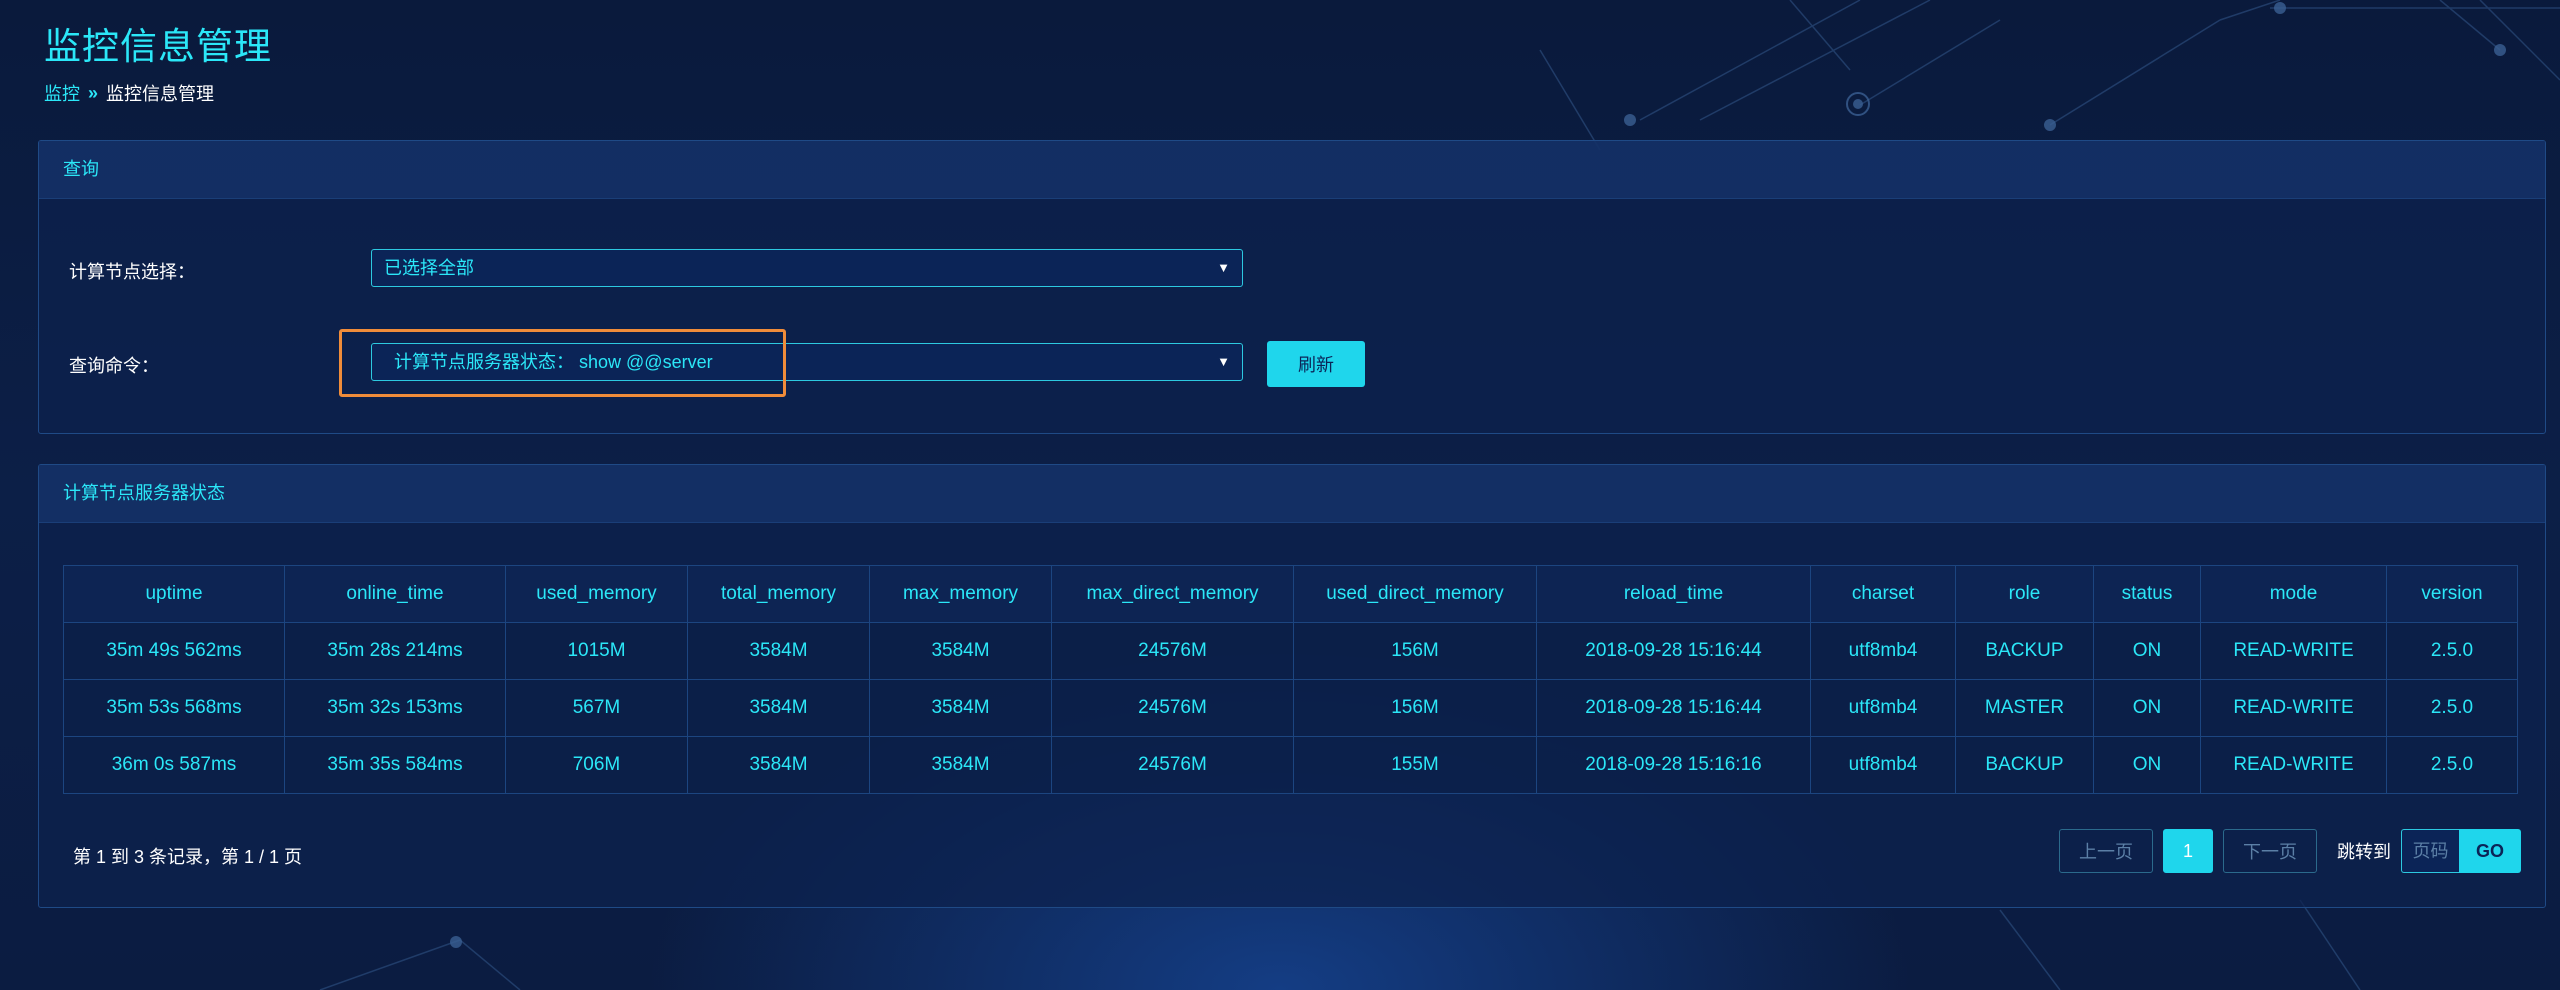 This screenshot has width=2560, height=990. What do you see at coordinates (2024, 708) in the screenshot?
I see `cell-role: MASTER` at bounding box center [2024, 708].